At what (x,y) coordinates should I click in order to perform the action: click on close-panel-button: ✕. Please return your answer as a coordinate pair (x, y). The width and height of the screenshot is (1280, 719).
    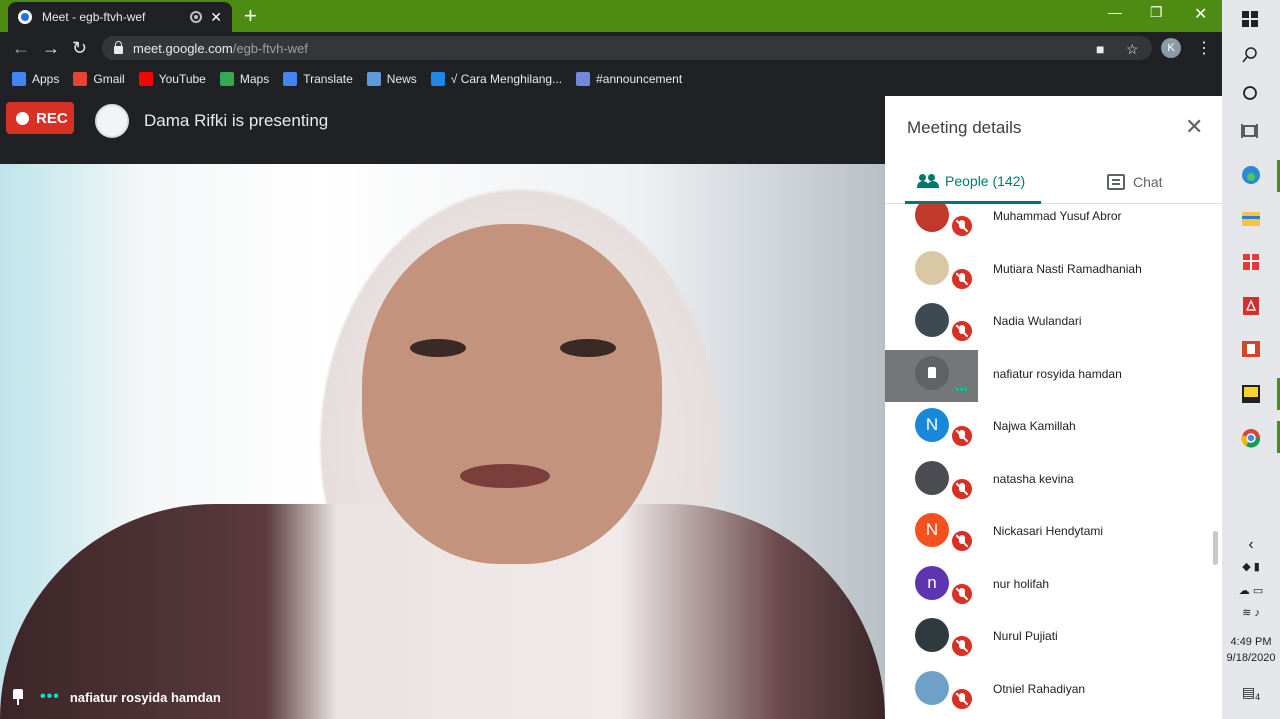
    Looking at the image, I should click on (1194, 127).